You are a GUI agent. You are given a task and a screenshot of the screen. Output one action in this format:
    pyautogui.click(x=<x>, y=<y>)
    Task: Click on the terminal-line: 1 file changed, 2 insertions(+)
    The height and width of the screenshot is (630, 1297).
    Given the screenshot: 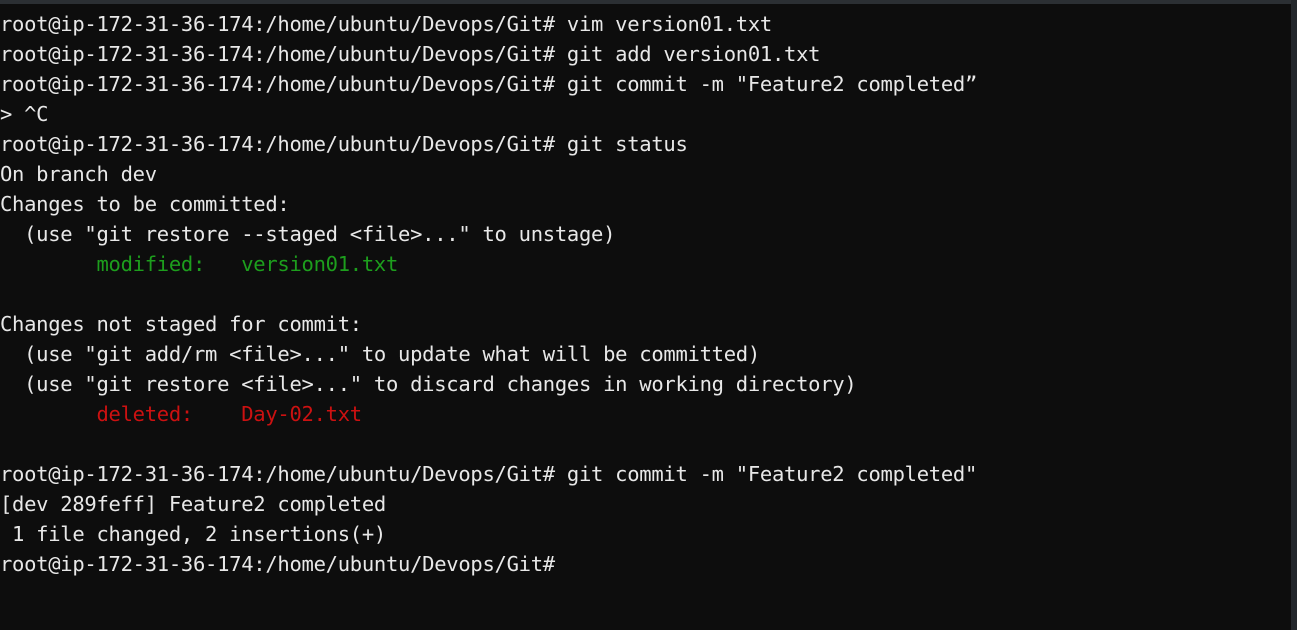 What is the action you would take?
    pyautogui.click(x=645, y=534)
    